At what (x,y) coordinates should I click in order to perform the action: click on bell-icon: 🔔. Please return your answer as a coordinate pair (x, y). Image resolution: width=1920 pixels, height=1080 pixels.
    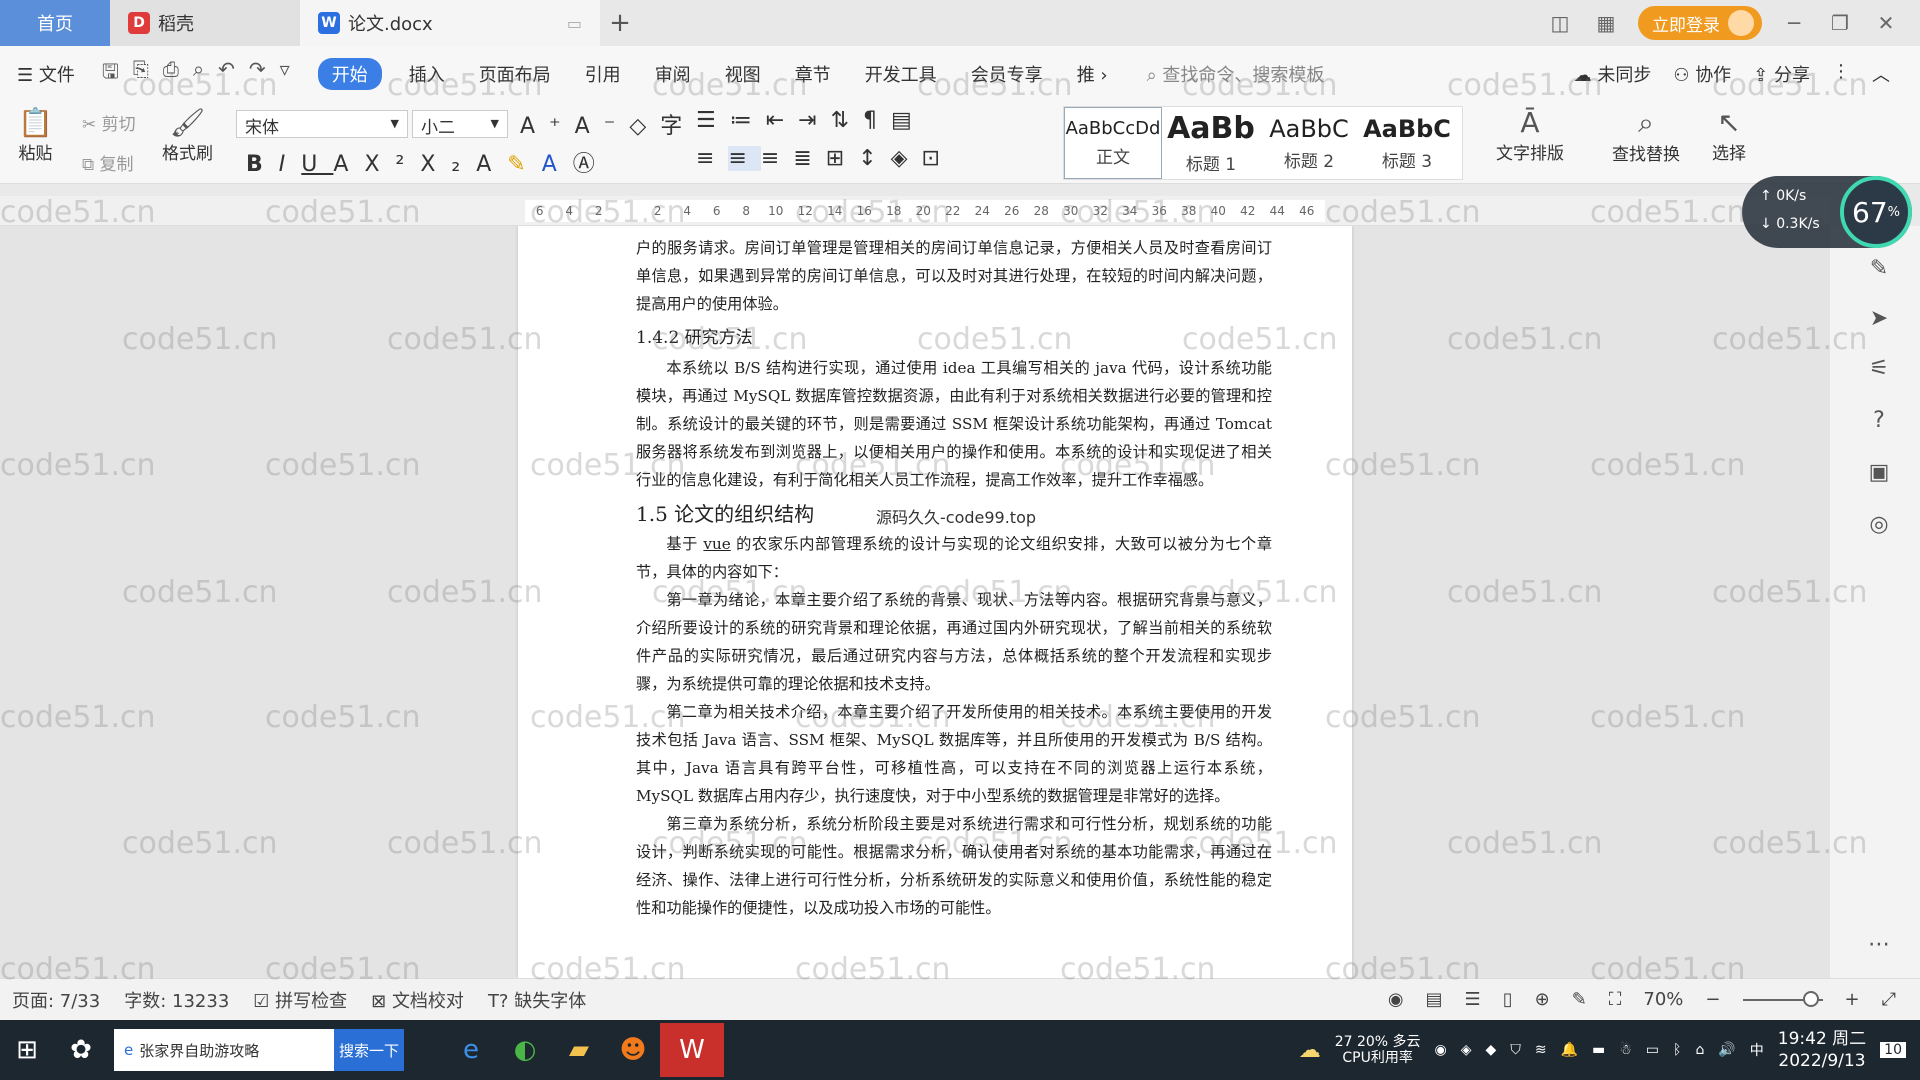
    Looking at the image, I should click on (1569, 1050).